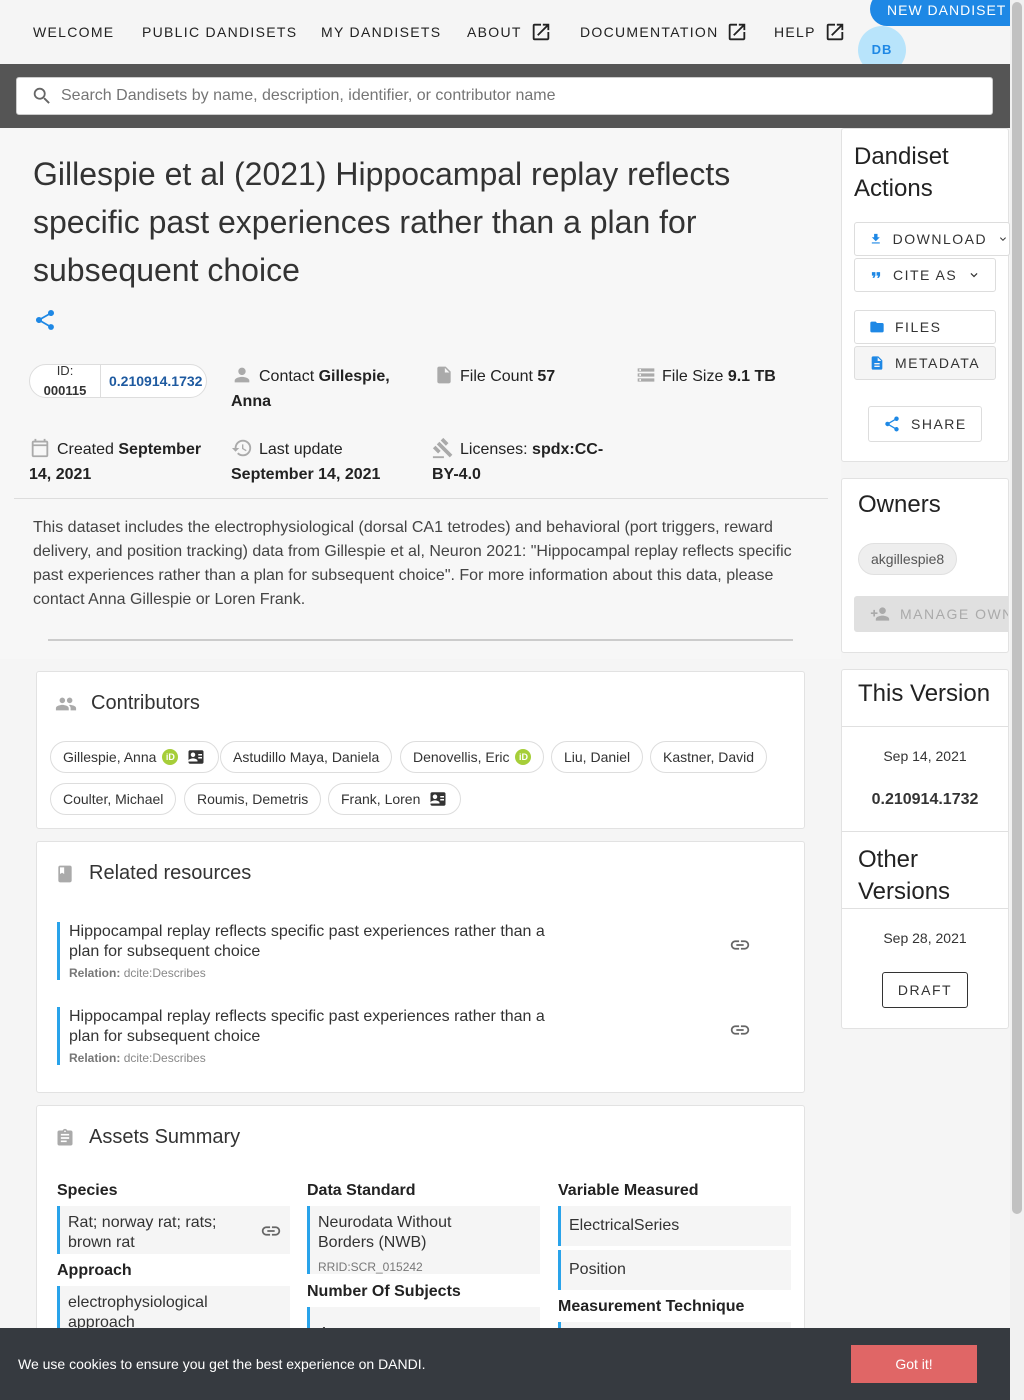 This screenshot has width=1024, height=1400. What do you see at coordinates (87, 1190) in the screenshot?
I see `species-label: Species` at bounding box center [87, 1190].